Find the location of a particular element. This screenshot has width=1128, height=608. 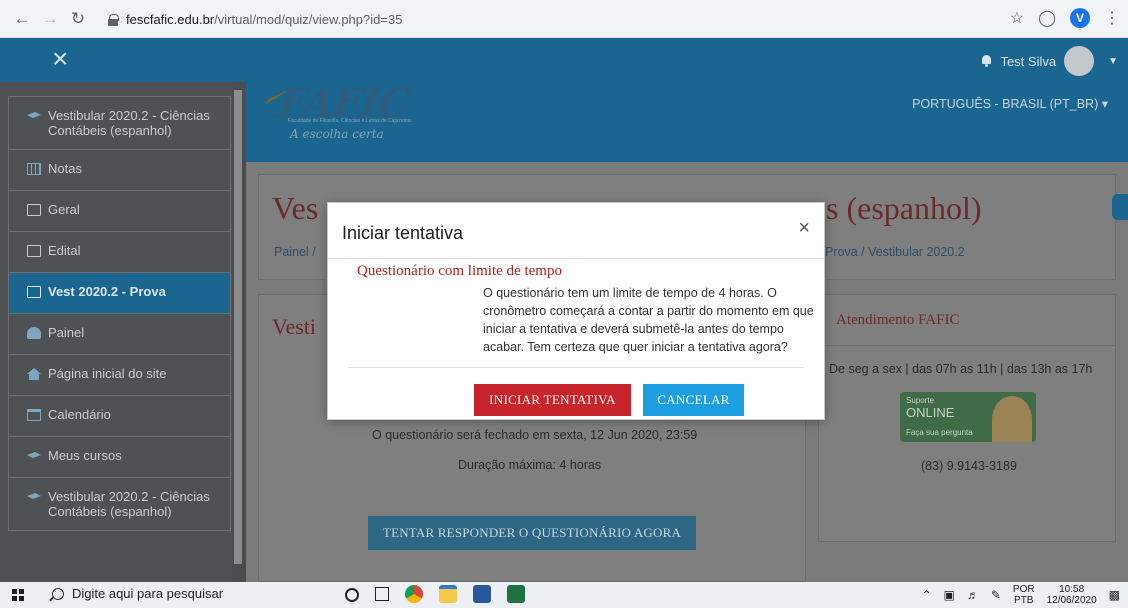

dialog-divider-top is located at coordinates (576, 258).